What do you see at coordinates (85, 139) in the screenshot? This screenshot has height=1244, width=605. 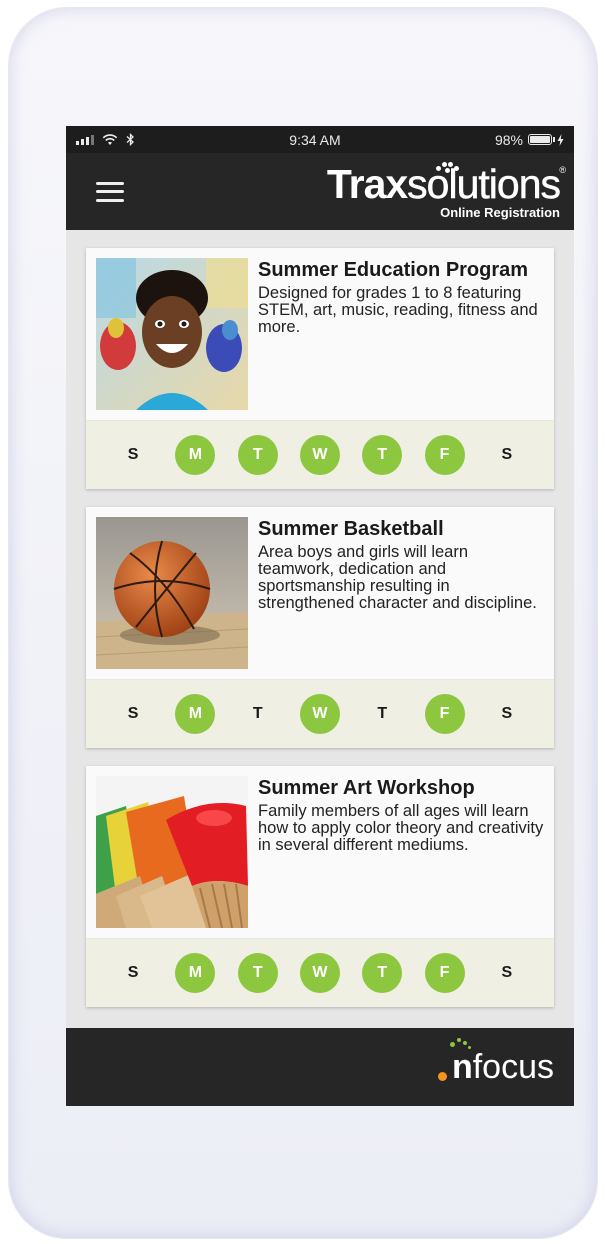 I see `signal-icon` at bounding box center [85, 139].